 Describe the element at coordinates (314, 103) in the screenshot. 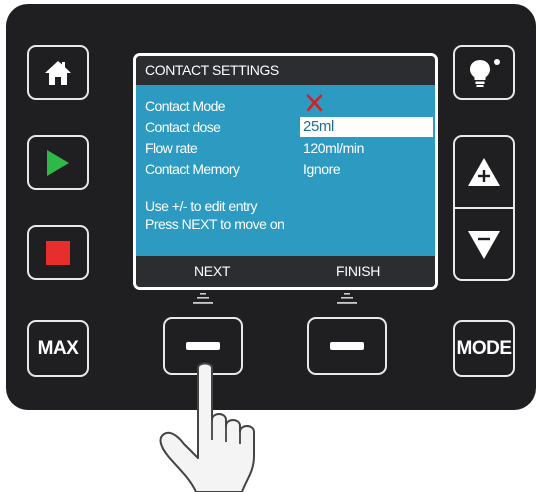

I see `x-mark-icon` at that location.